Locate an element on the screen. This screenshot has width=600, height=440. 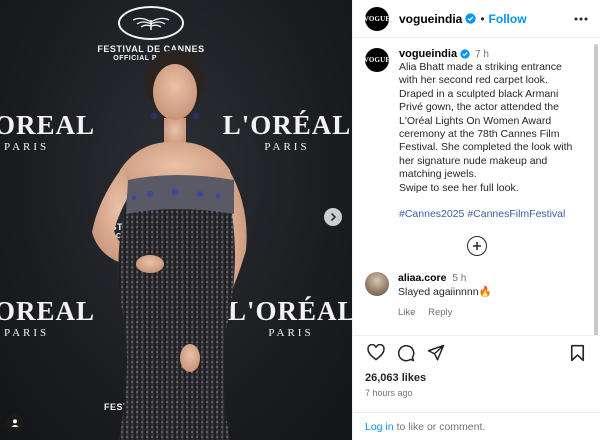
login-prompt: Log in to like or comment. is located at coordinates (476, 426).